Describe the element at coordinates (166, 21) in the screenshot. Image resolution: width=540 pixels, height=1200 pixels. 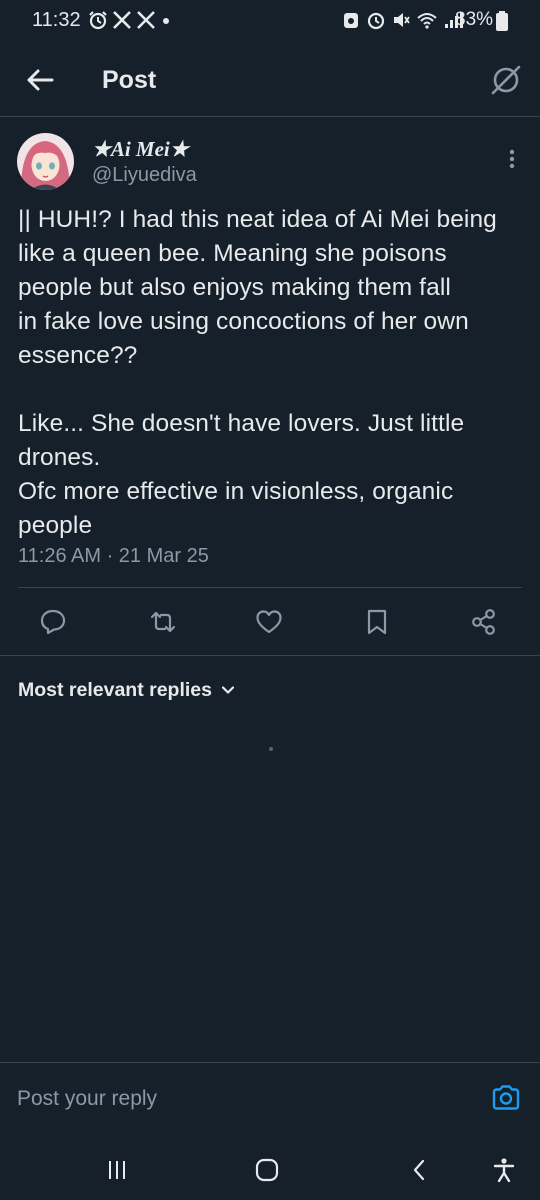
I see `notification-dot-icon` at that location.